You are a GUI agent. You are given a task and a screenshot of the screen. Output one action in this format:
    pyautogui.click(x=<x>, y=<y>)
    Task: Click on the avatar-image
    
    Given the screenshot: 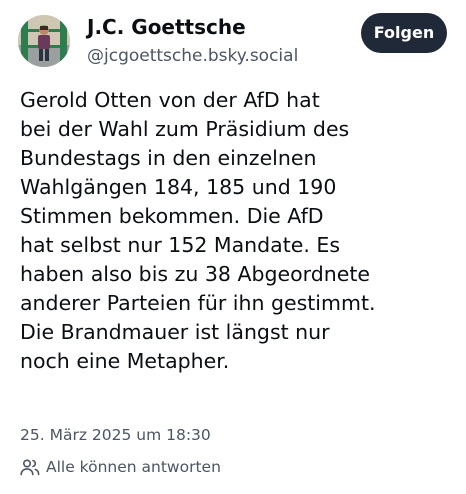 What is the action you would take?
    pyautogui.click(x=44, y=41)
    